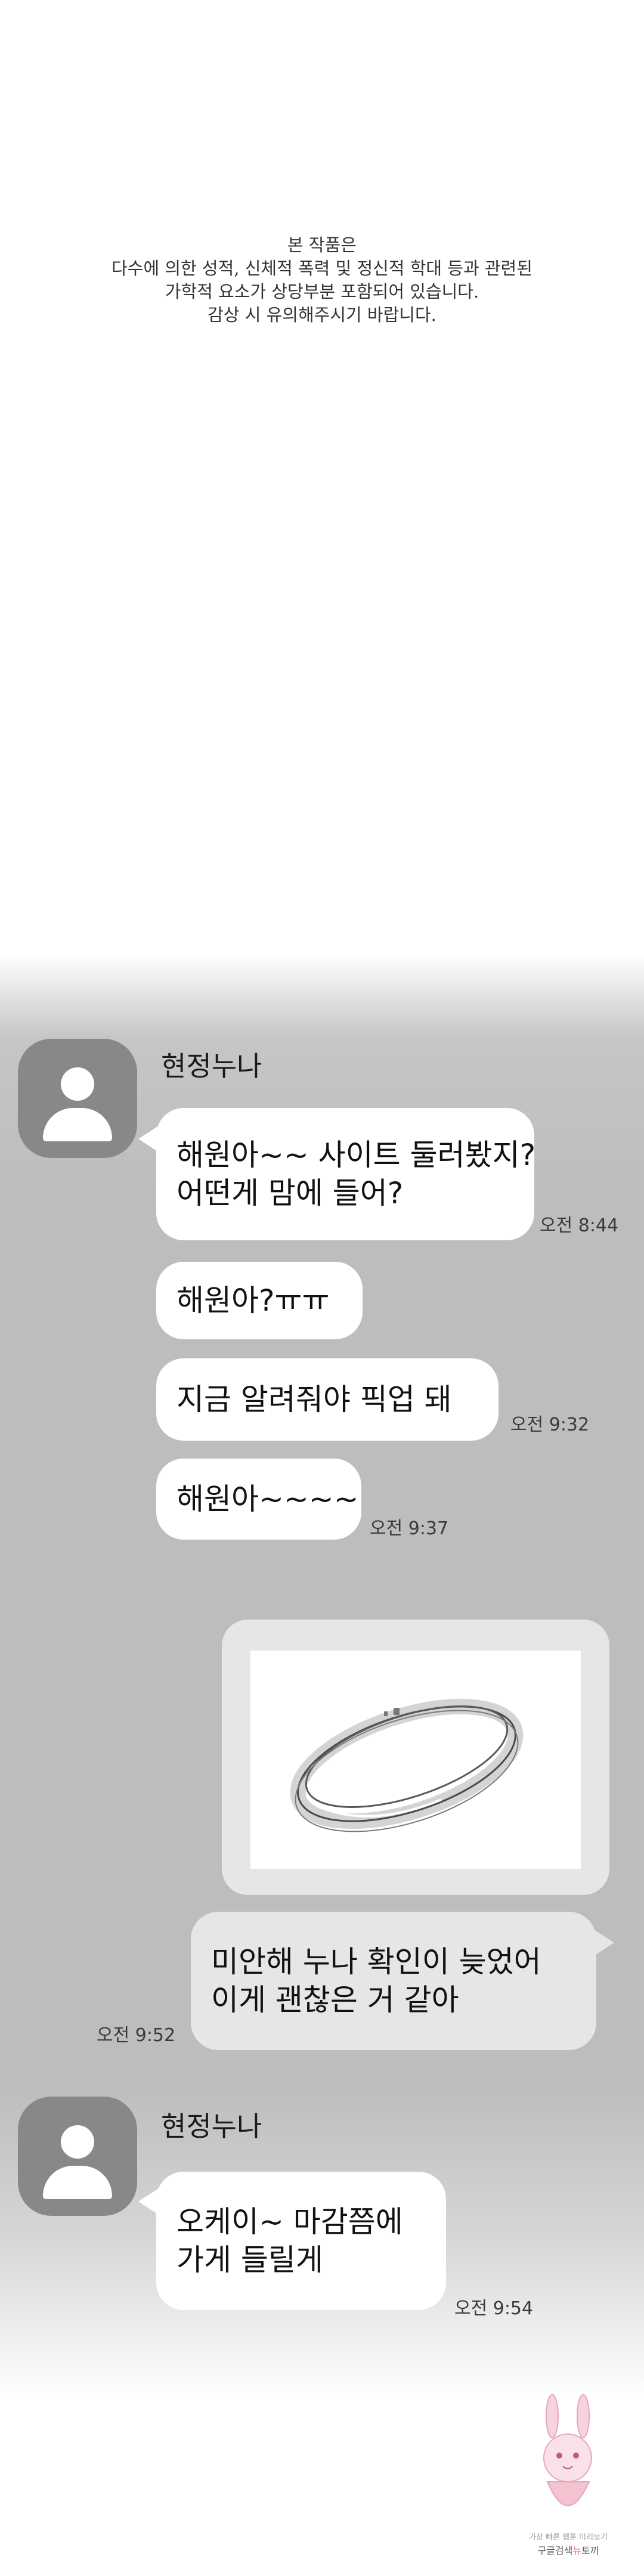 The height and width of the screenshot is (2576, 644). I want to click on message-text: 오케이~ 마감쯤에, so click(290, 2222).